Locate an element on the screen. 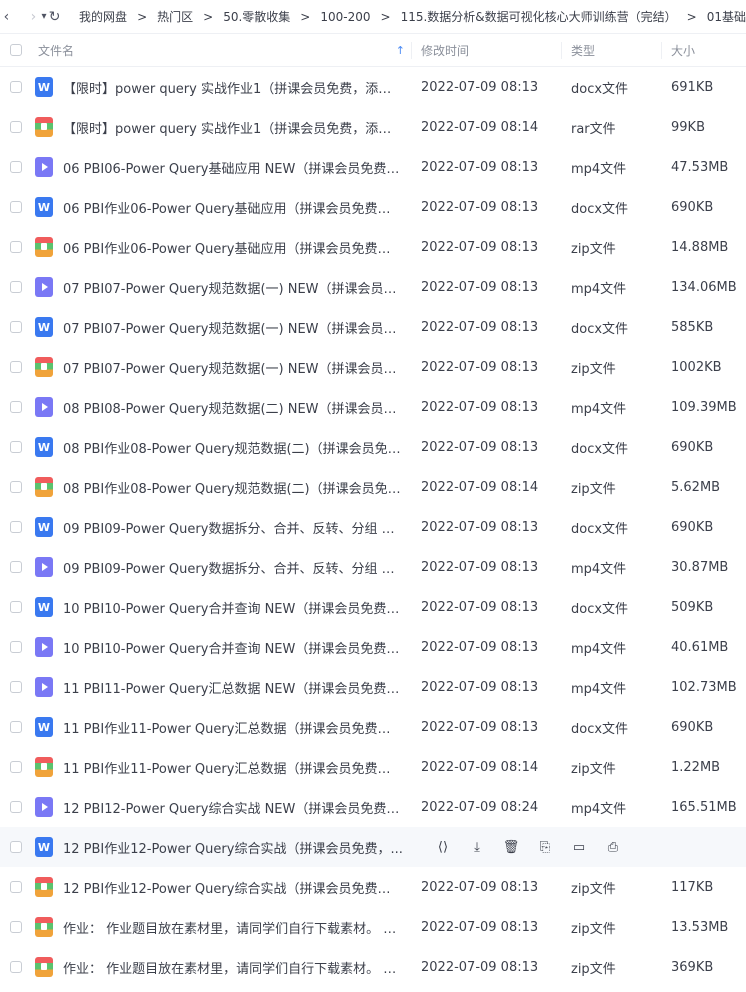  rename-icon: ⎘ is located at coordinates (545, 847).